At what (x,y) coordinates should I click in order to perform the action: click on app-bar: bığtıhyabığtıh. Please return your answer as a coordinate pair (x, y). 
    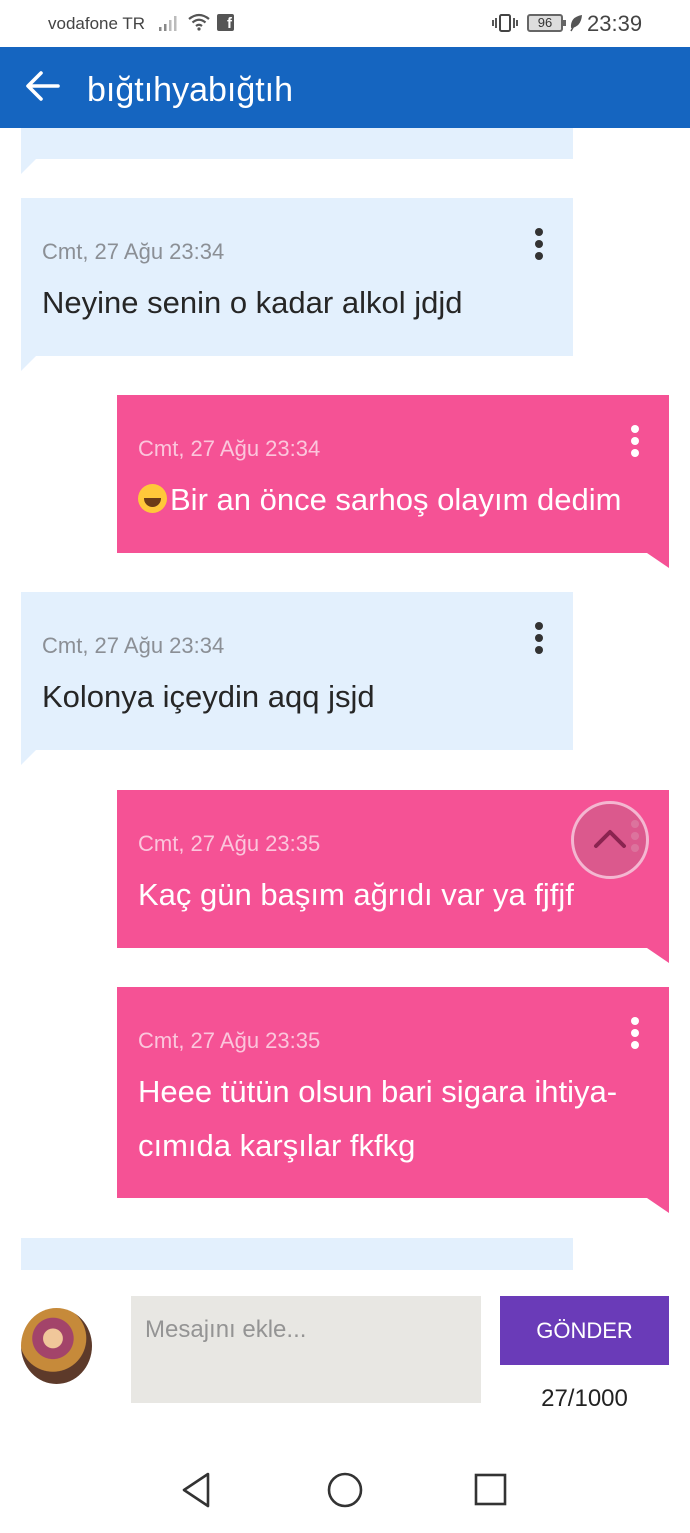
    Looking at the image, I should click on (345, 87).